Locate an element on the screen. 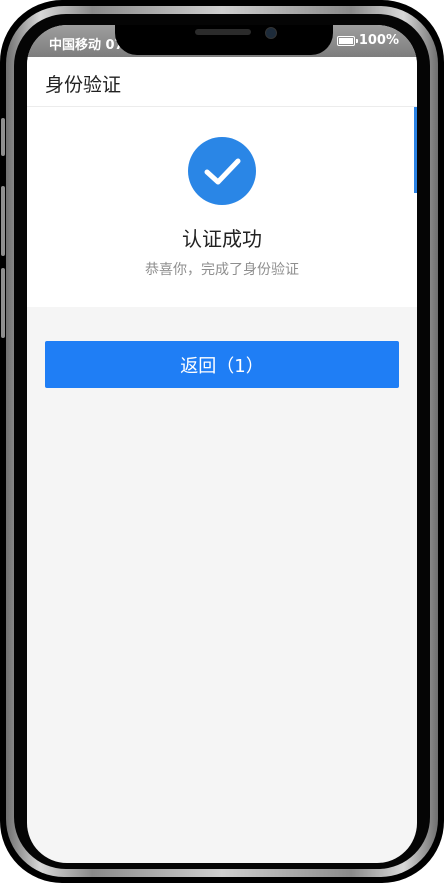 The image size is (444, 883). mute-switch is located at coordinates (3, 137).